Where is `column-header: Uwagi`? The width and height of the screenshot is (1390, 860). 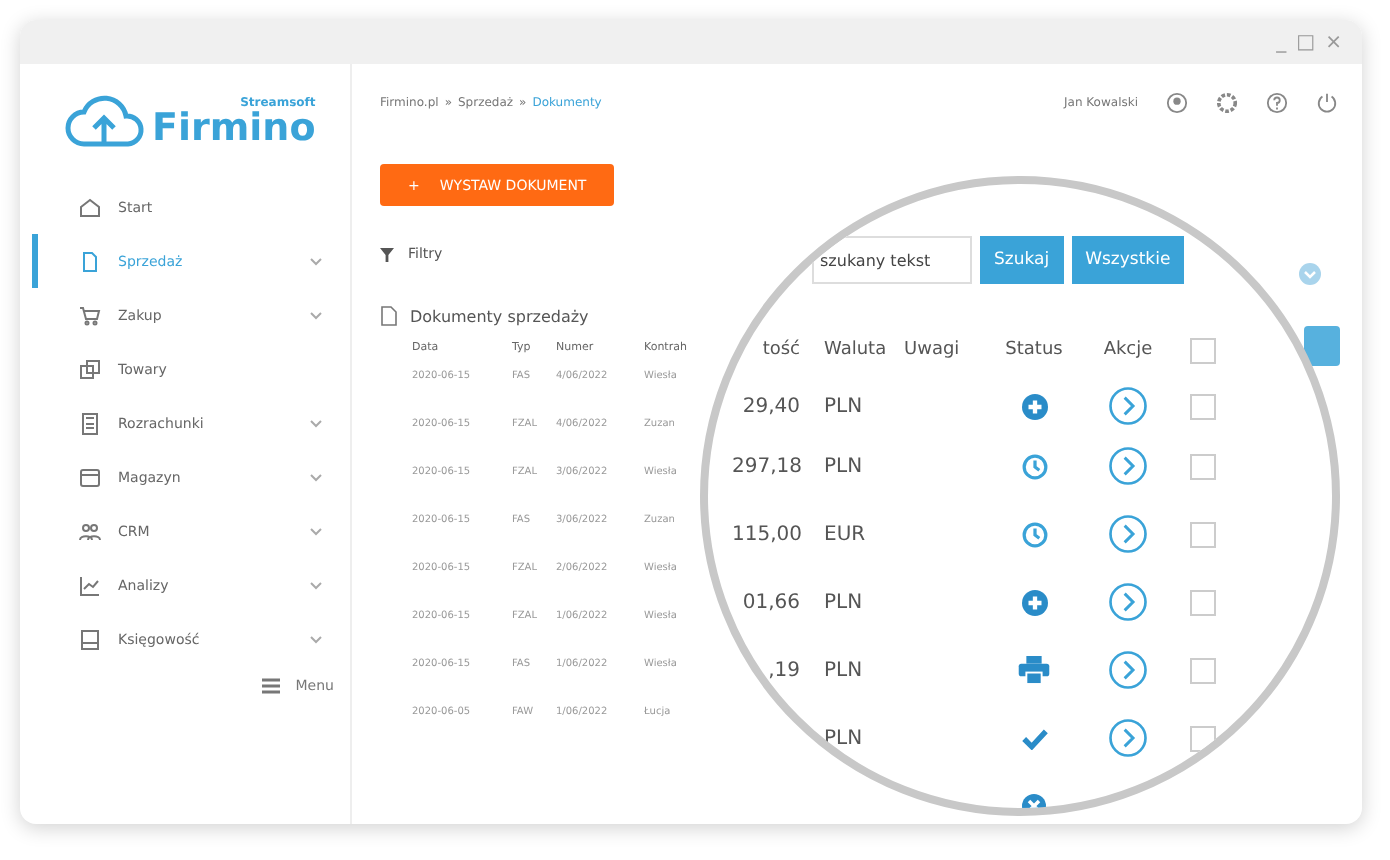 column-header: Uwagi is located at coordinates (933, 350).